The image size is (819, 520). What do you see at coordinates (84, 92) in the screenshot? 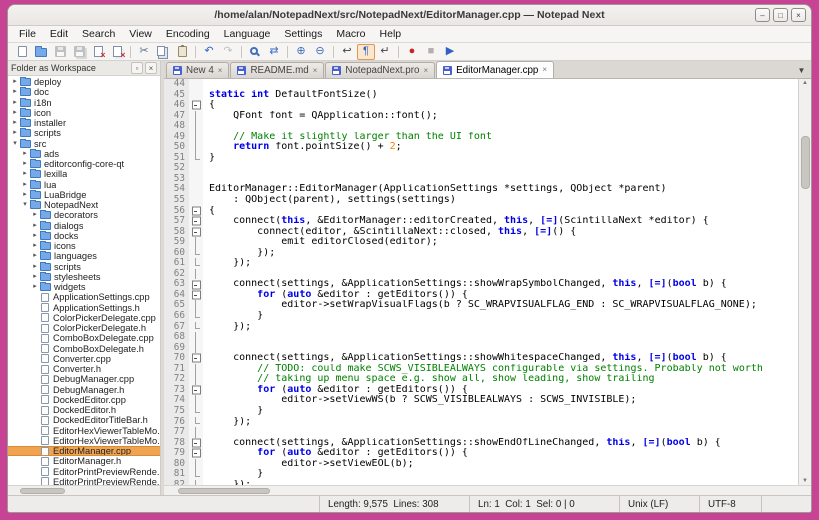
I see `tree-folder-doc: ▸ doc` at bounding box center [84, 92].